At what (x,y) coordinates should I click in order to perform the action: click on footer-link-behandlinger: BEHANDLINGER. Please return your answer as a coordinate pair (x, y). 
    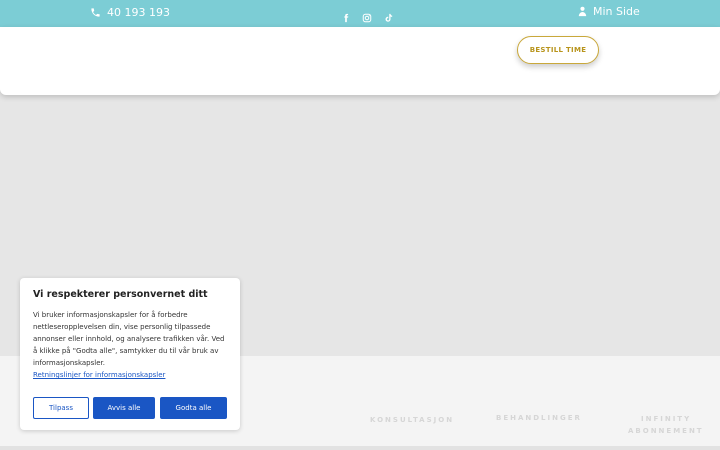
    Looking at the image, I should click on (539, 418).